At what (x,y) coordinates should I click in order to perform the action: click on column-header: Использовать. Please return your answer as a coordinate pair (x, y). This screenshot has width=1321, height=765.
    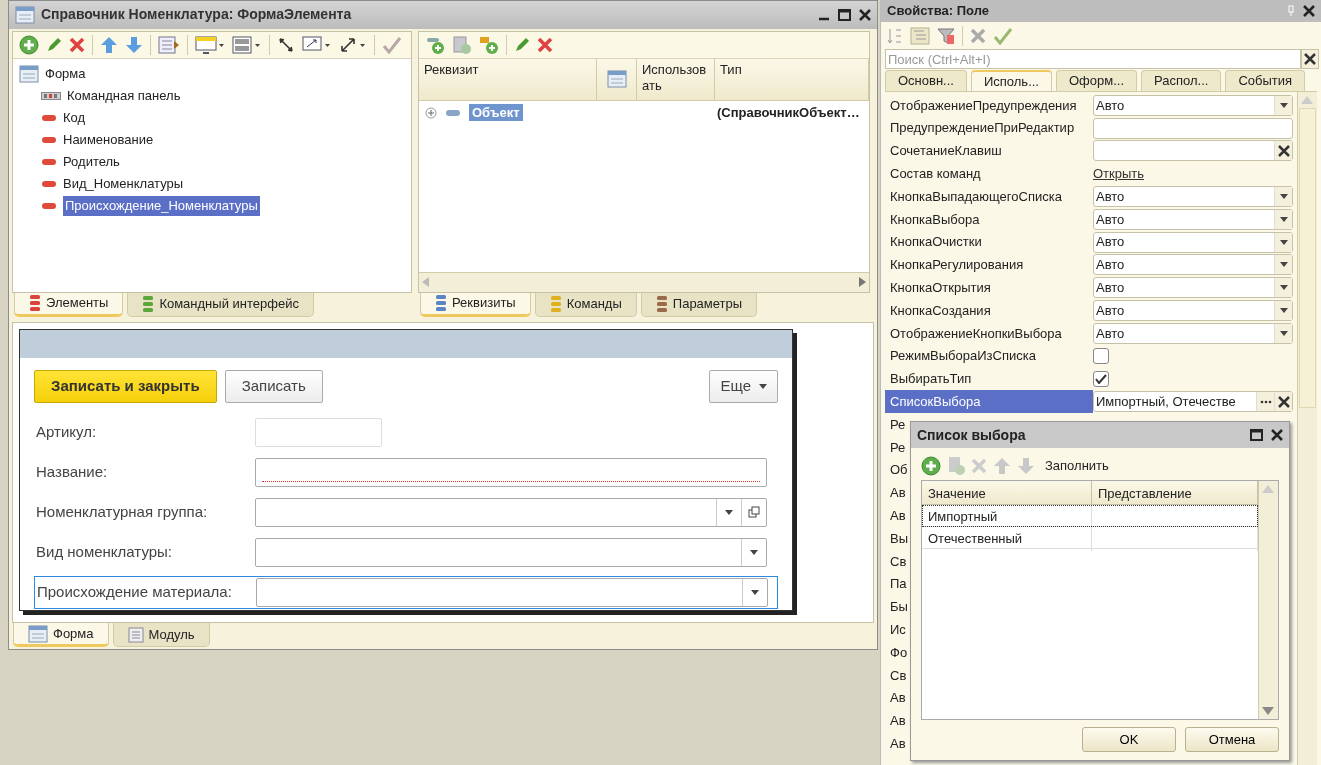
    Looking at the image, I should click on (676, 79).